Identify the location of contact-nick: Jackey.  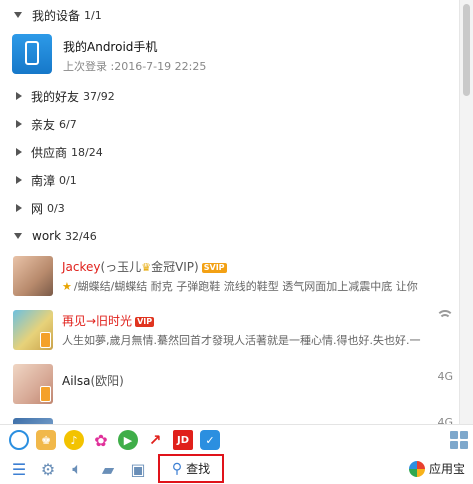
(81, 267).